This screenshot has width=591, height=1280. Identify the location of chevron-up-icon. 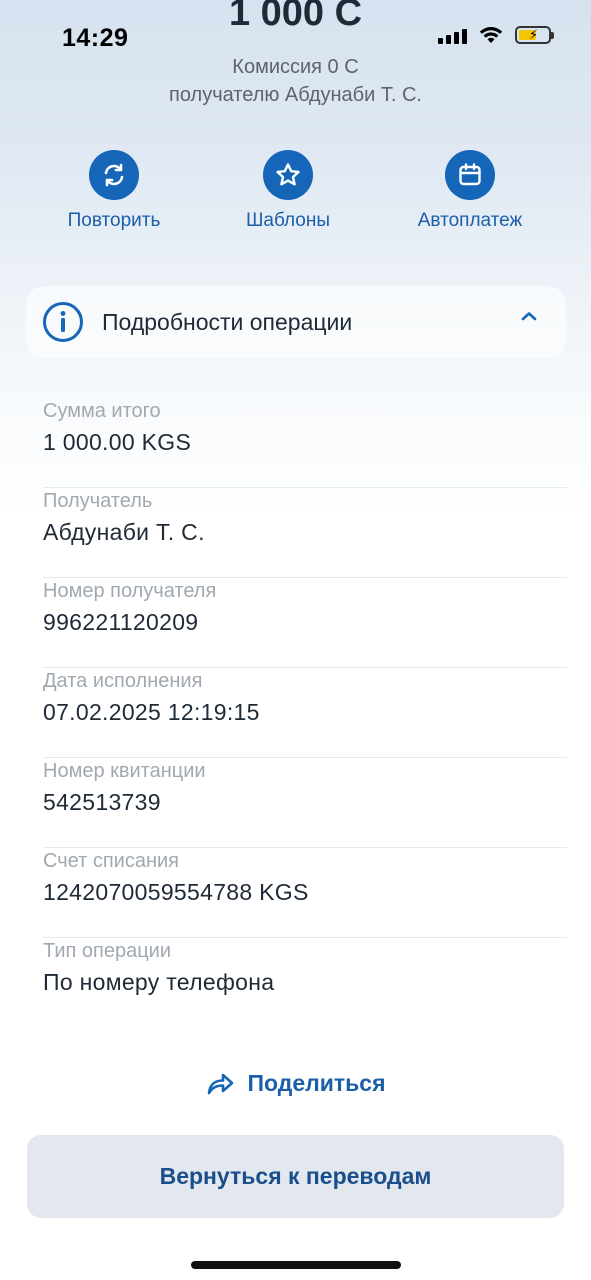
(529, 316).